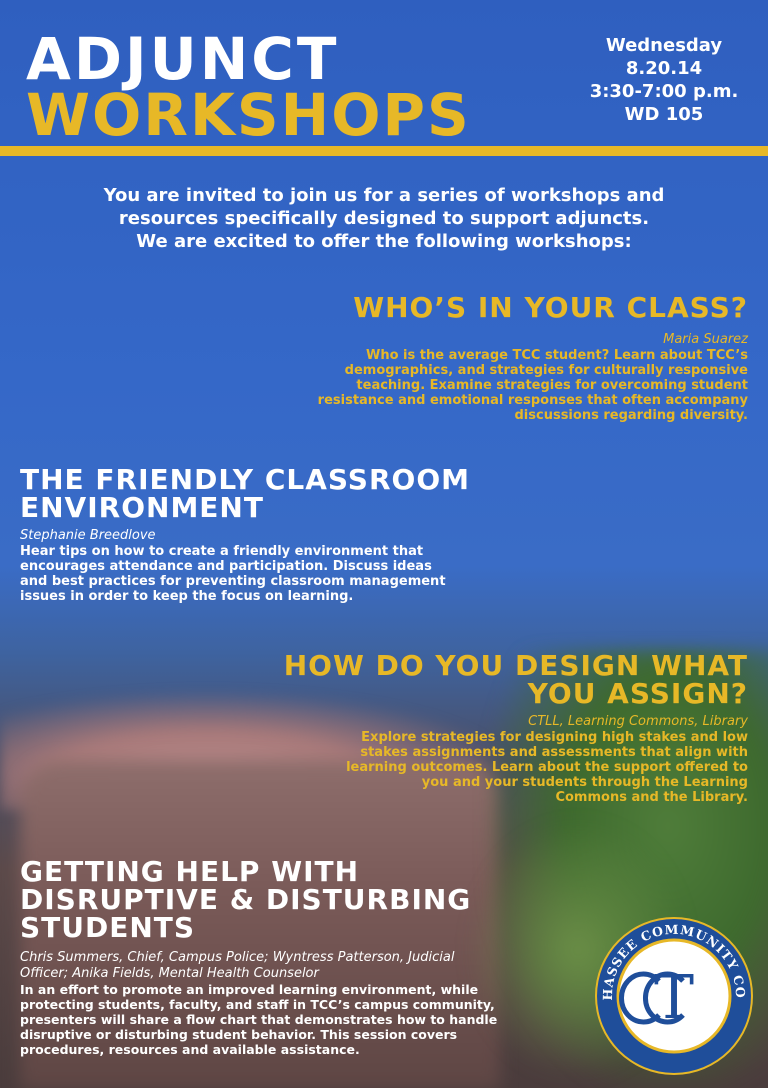 This screenshot has width=768, height=1088. I want to click on workshop-presenter: Maria Suarez, so click(448, 340).